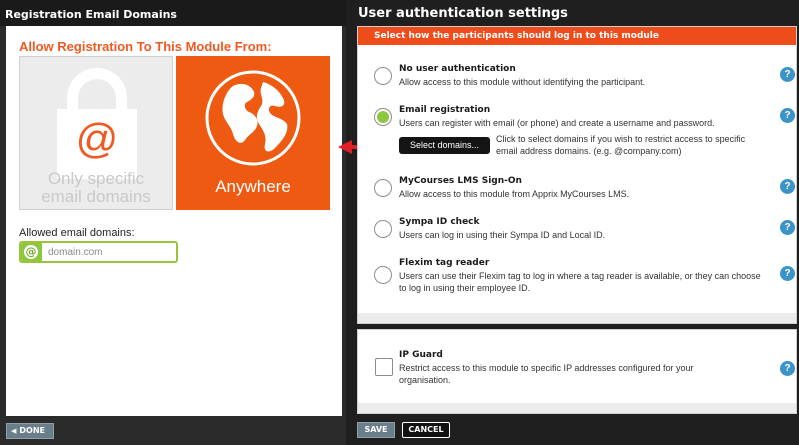 The height and width of the screenshot is (445, 799). What do you see at coordinates (383, 188) in the screenshot?
I see `radio-mycourses-lms` at bounding box center [383, 188].